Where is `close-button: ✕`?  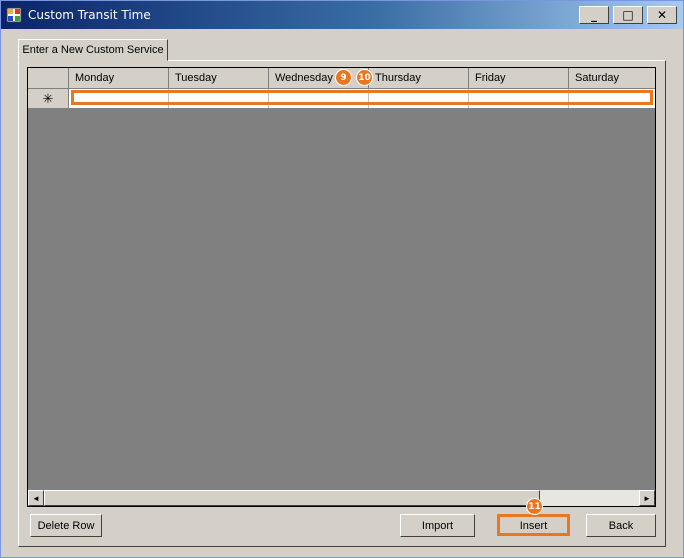 close-button: ✕ is located at coordinates (662, 15).